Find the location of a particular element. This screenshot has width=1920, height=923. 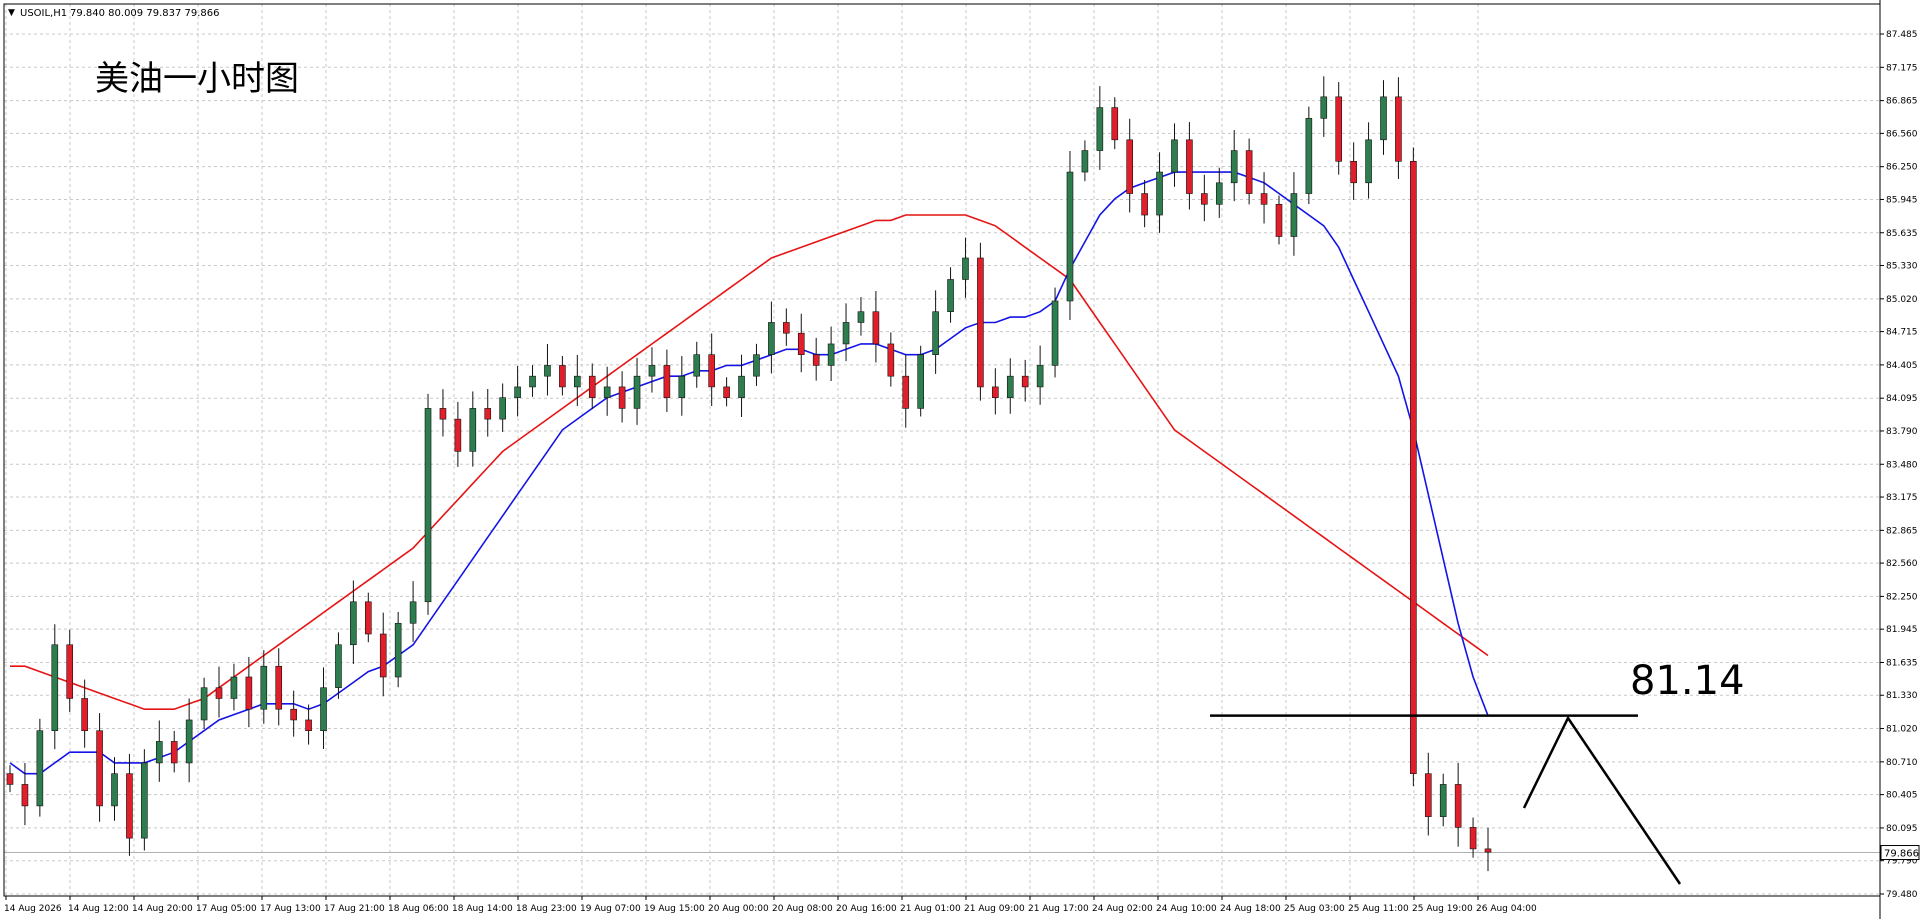

price-tick-label: 80.095 is located at coordinates (1902, 829).